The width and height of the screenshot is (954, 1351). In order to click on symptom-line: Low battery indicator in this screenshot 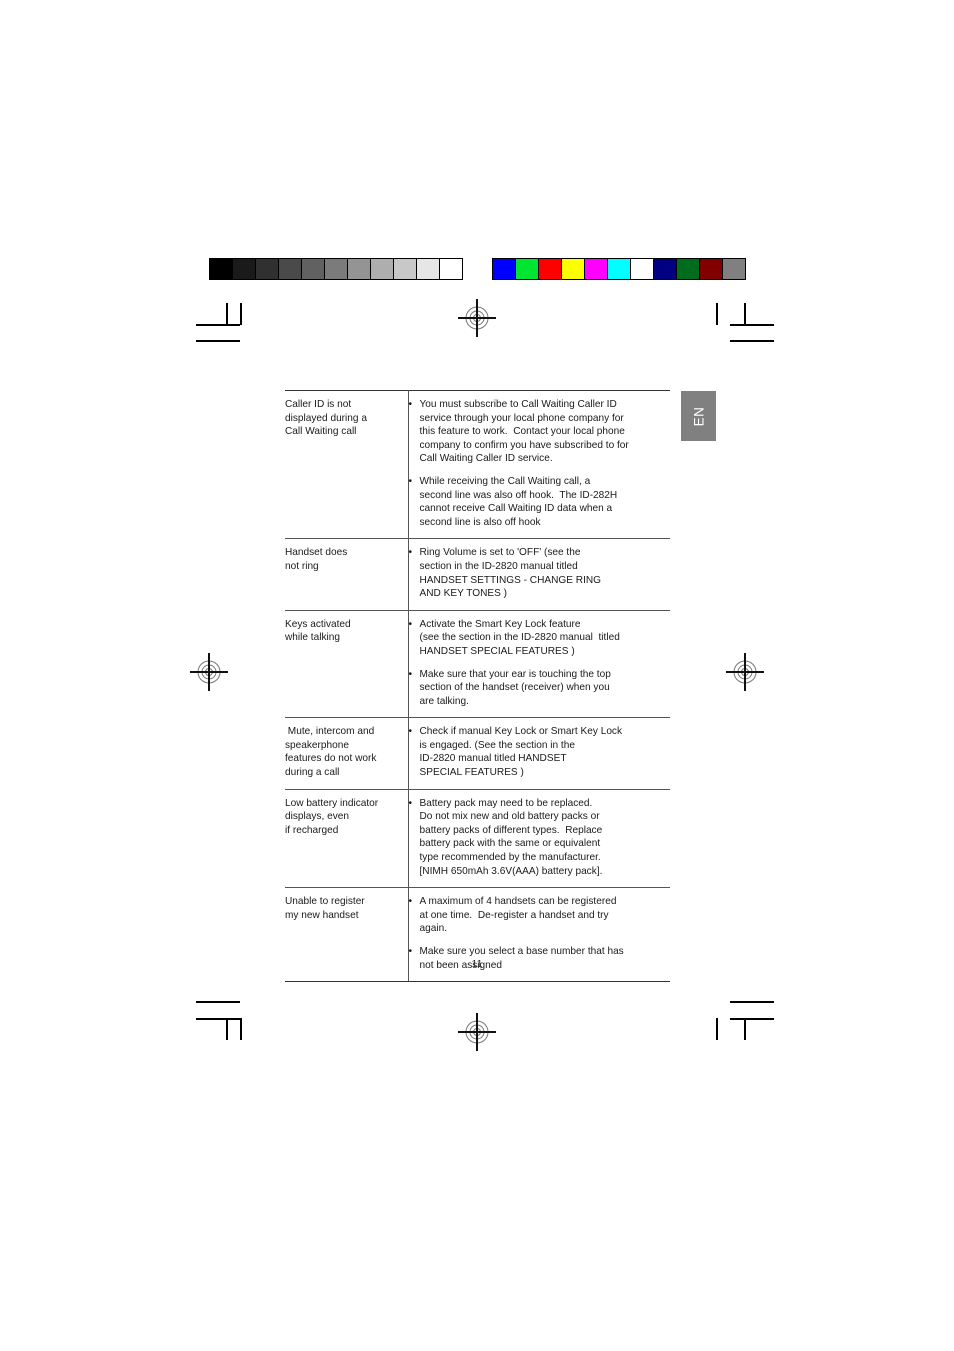, I will do `click(332, 803)`.